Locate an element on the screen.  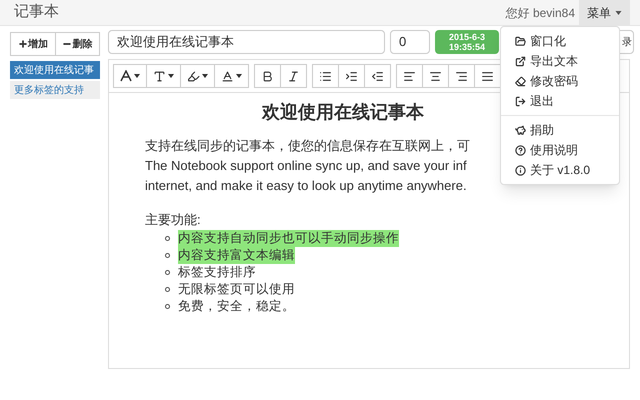
center-tool-button is located at coordinates (435, 76).